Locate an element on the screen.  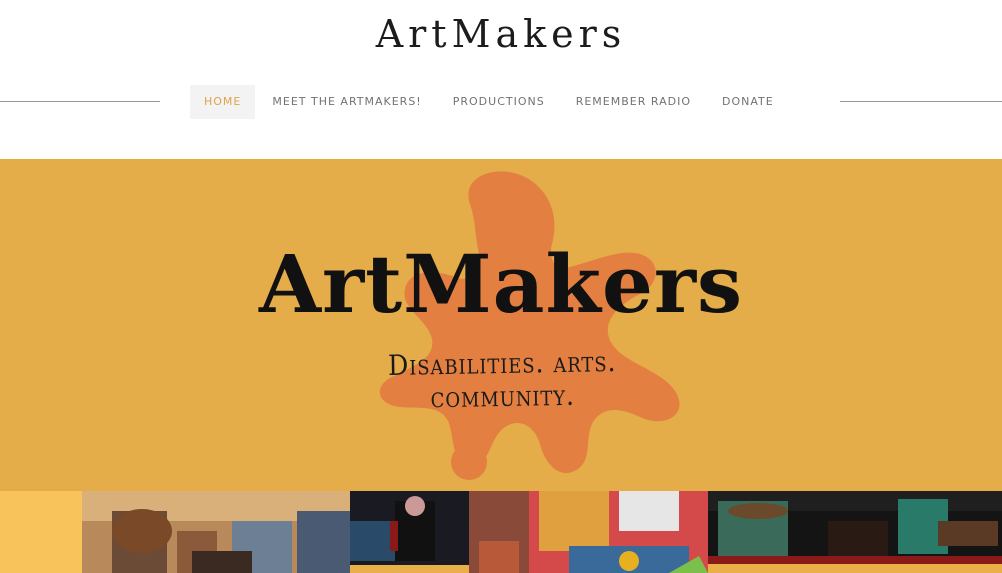
photo-stage-band is located at coordinates (855, 532).